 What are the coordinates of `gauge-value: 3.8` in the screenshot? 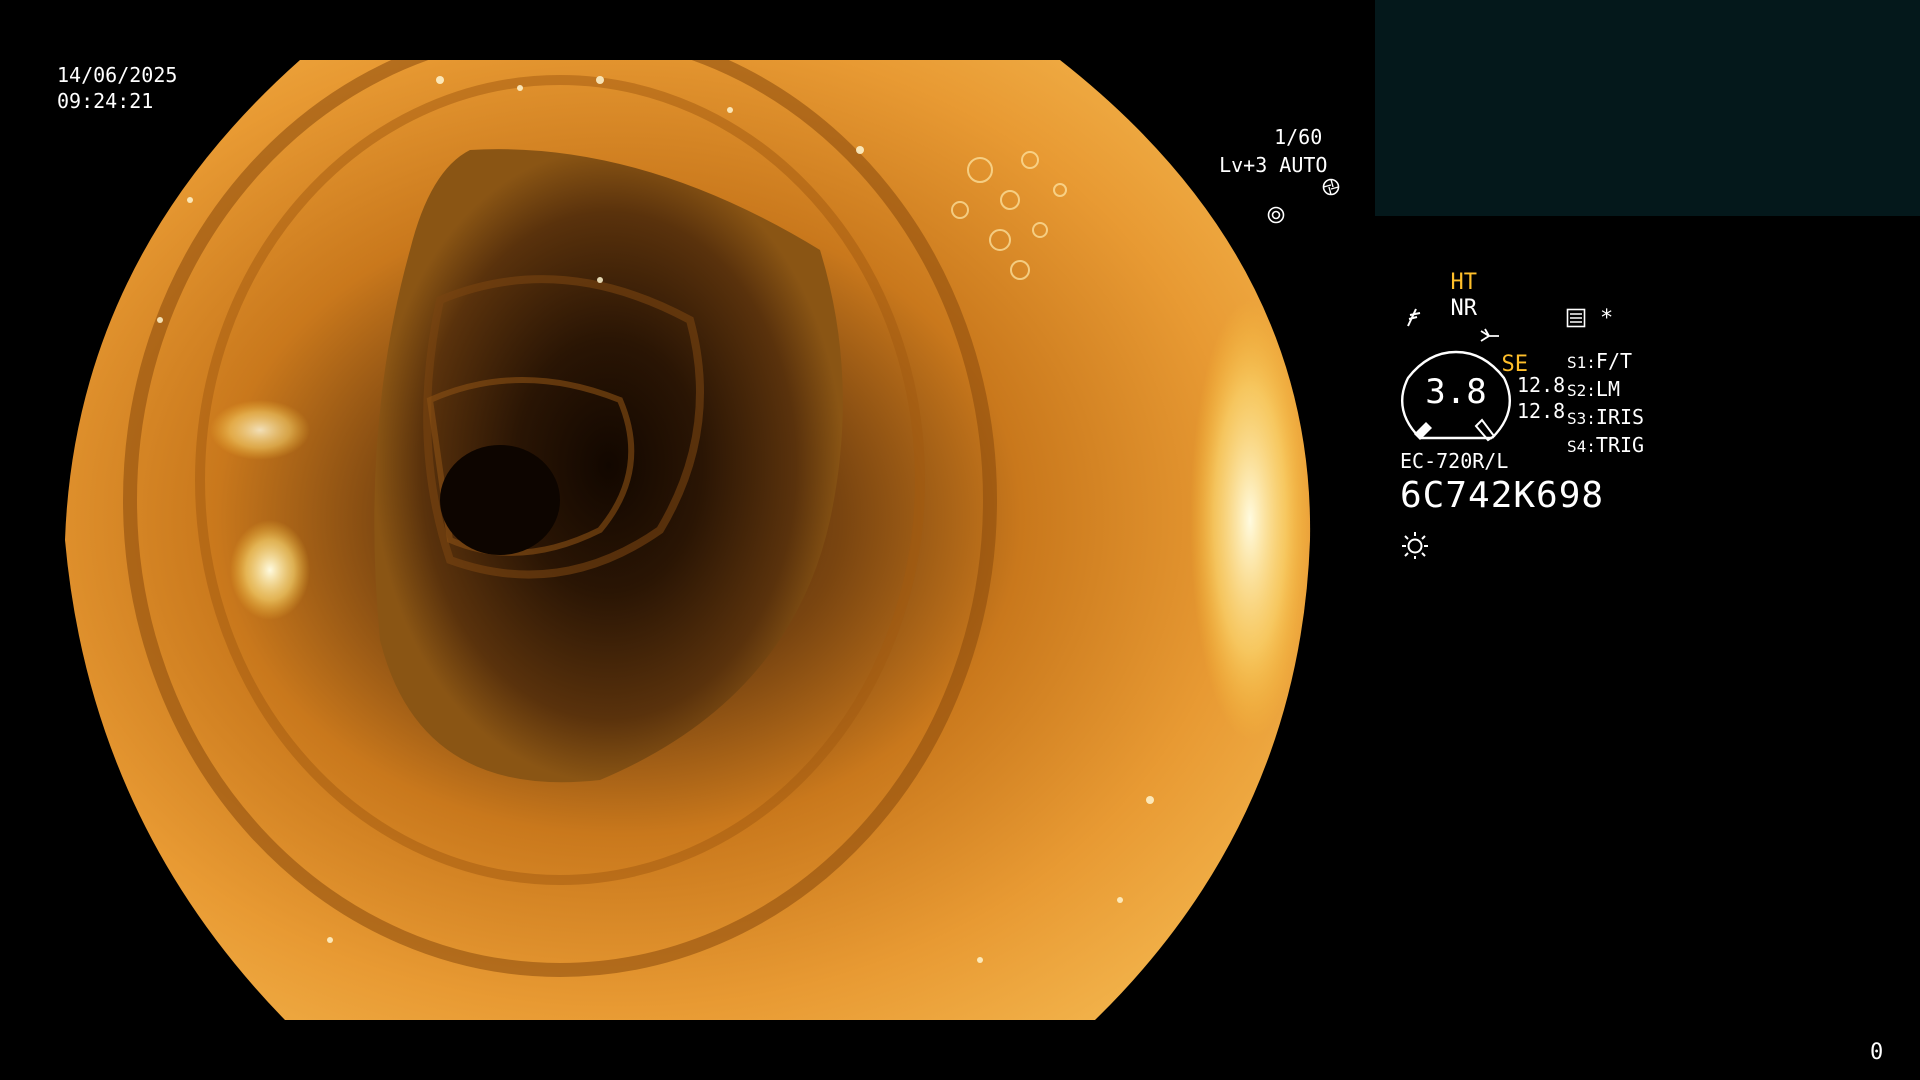 It's located at (1456, 392).